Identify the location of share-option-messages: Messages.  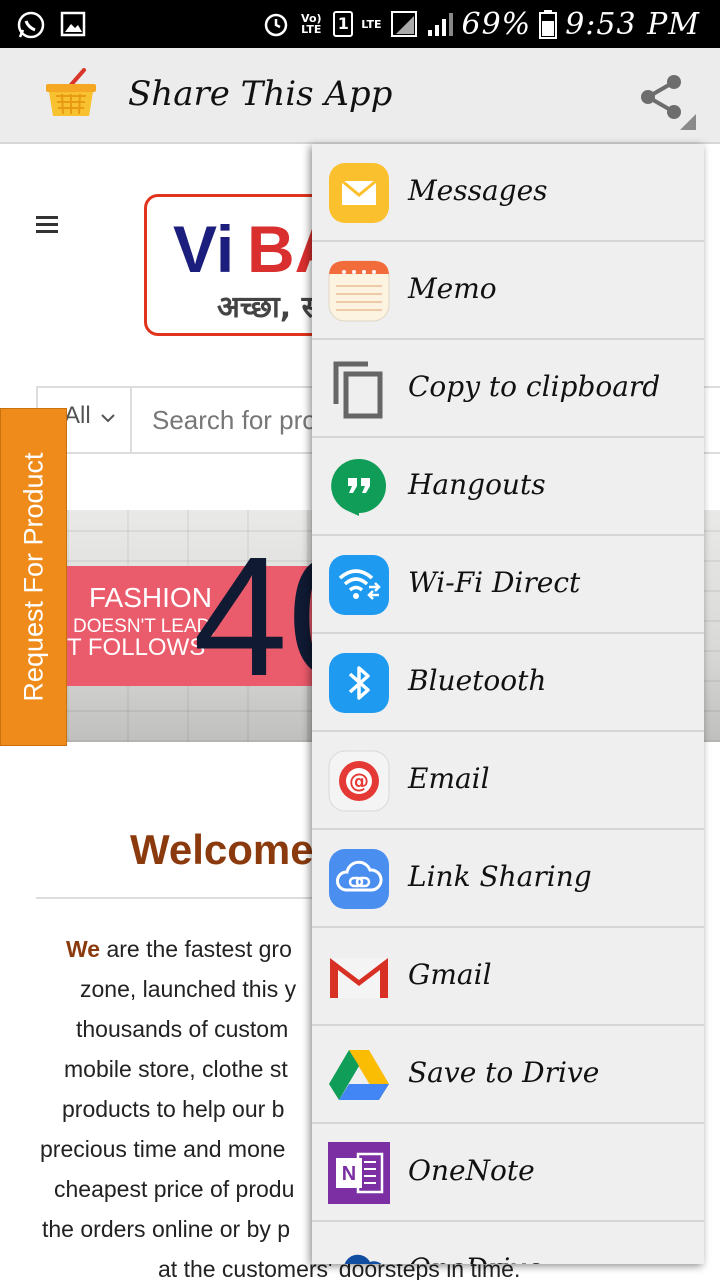
(508, 193).